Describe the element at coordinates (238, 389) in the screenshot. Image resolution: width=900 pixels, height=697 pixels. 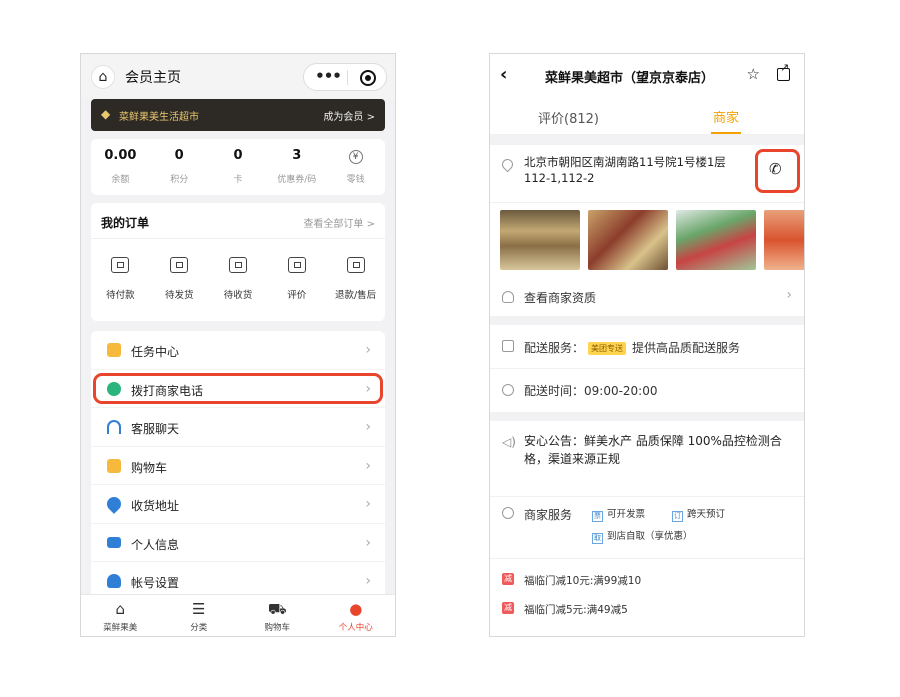
I see `menu-call-merchant: 拨打商家电话 ›` at that location.